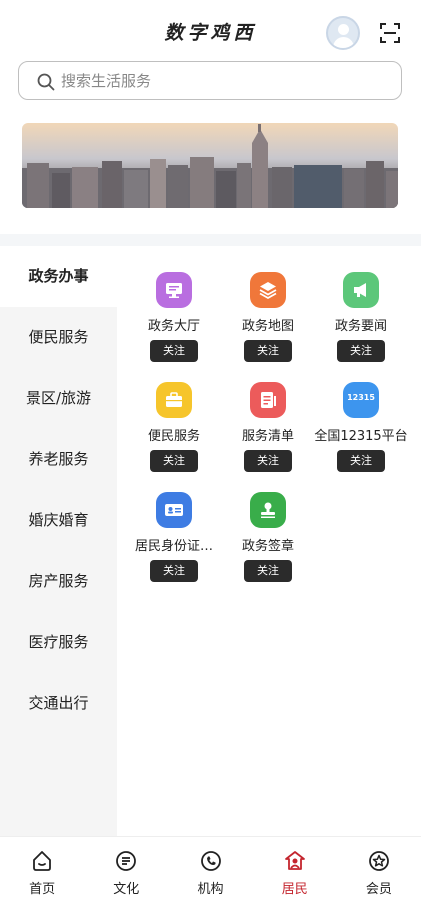 The height and width of the screenshot is (898, 421). I want to click on id-card-icon, so click(174, 510).